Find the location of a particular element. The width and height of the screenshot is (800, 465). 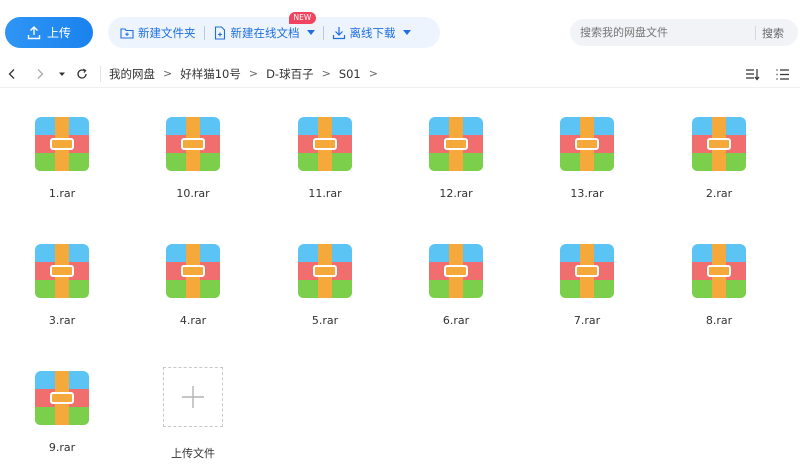

upload-file-label: 上传文件 is located at coordinates (193, 453).